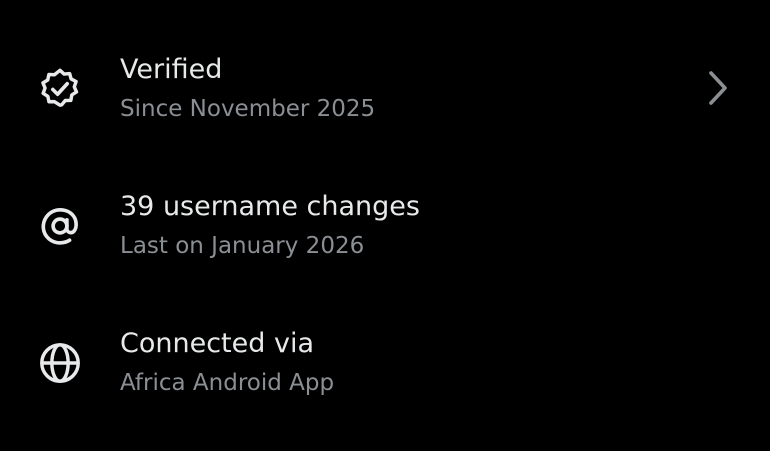  I want to click on connected-via-subtitle: Africa Android App, so click(227, 383).